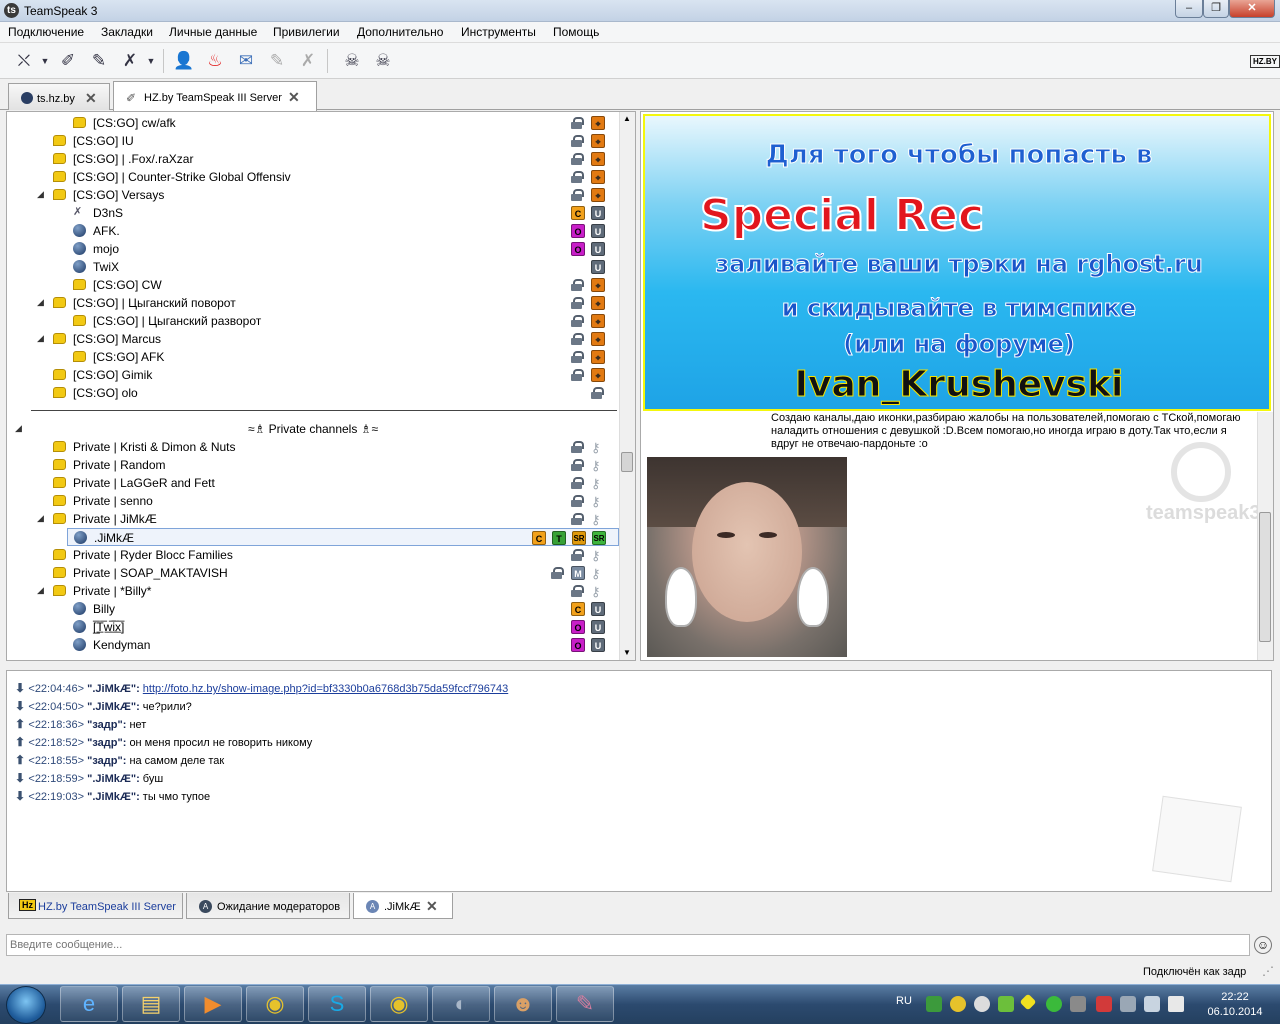 Image resolution: width=1280 pixels, height=1024 pixels. Describe the element at coordinates (313, 429) in the screenshot. I see `tree-spacer-row: ◢ ≈♗ Private channels ♗≈` at that location.